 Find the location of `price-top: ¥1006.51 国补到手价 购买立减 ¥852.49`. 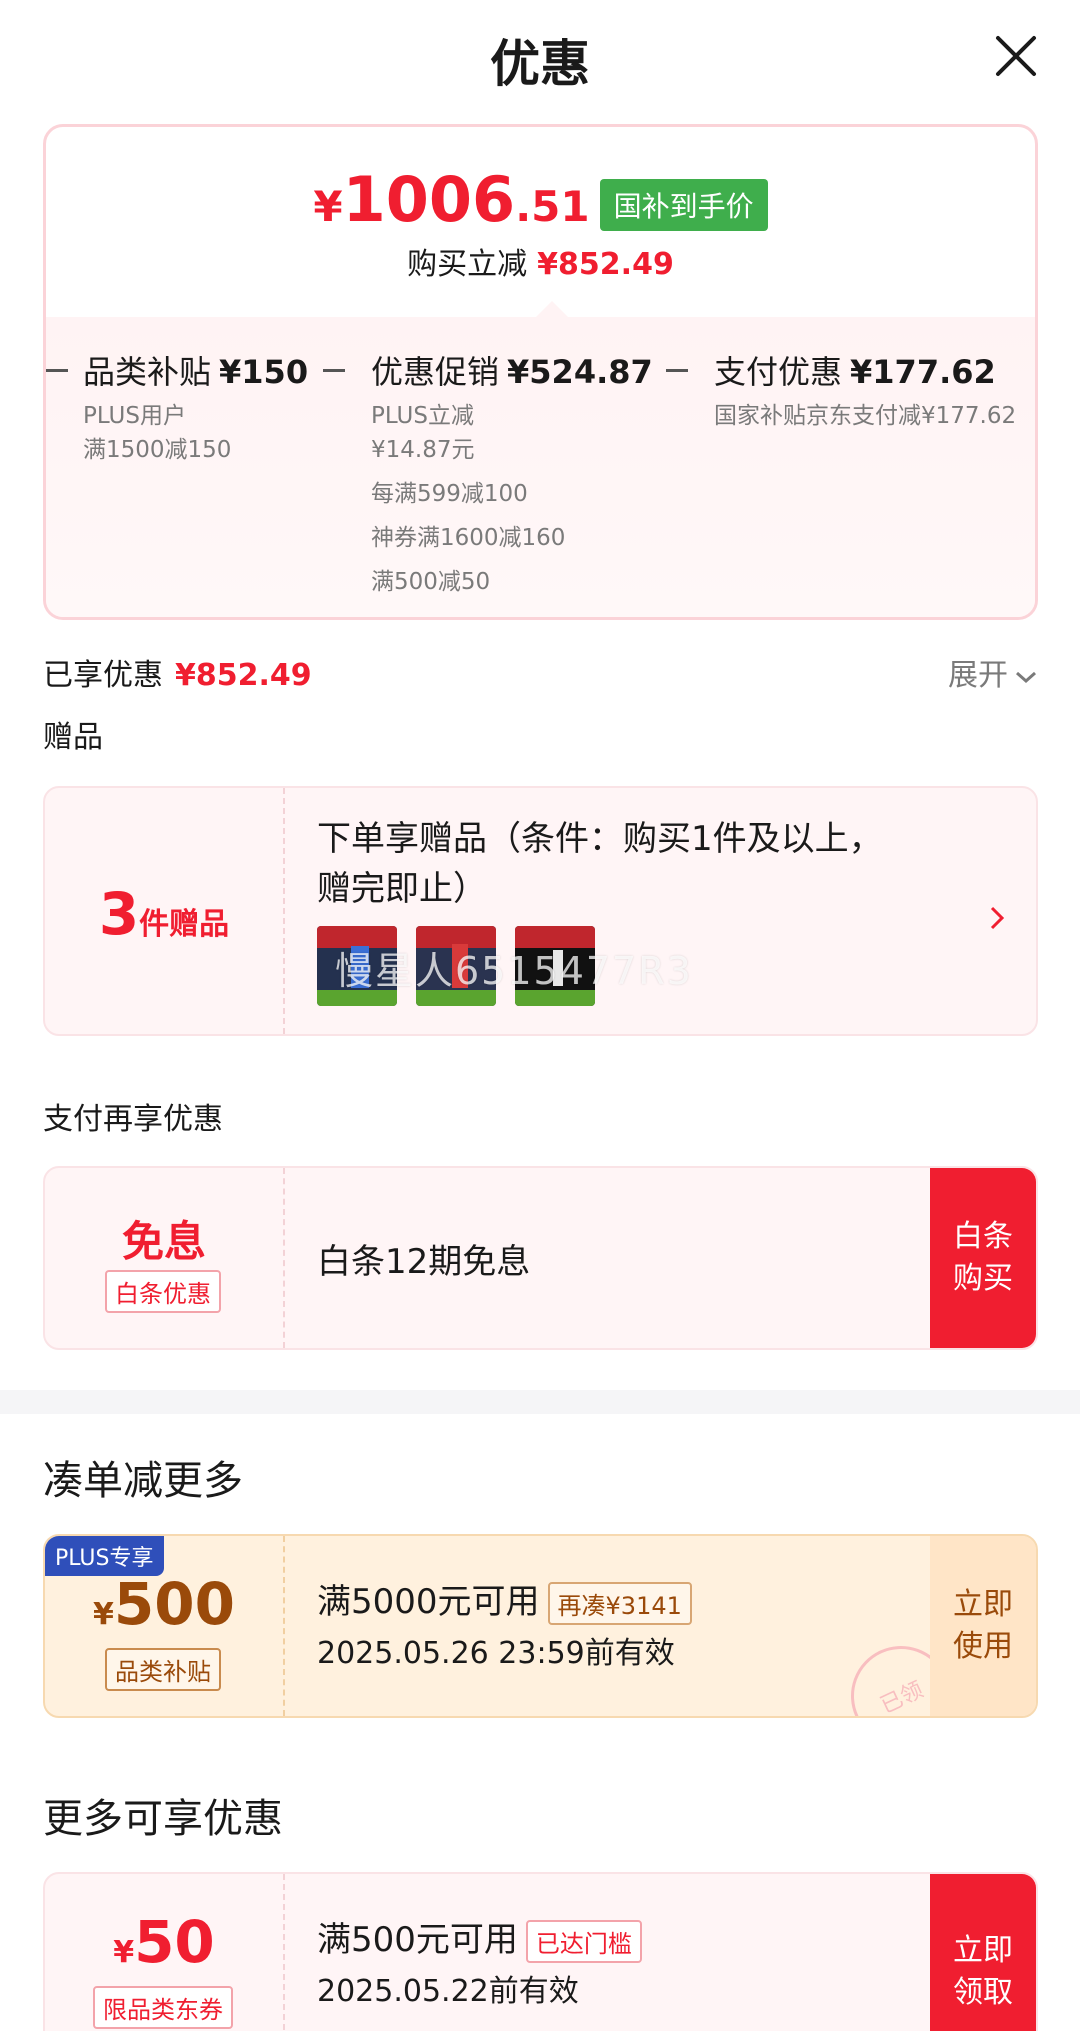

price-top: ¥1006.51 国补到手价 购买立减 ¥852.49 is located at coordinates (540, 222).